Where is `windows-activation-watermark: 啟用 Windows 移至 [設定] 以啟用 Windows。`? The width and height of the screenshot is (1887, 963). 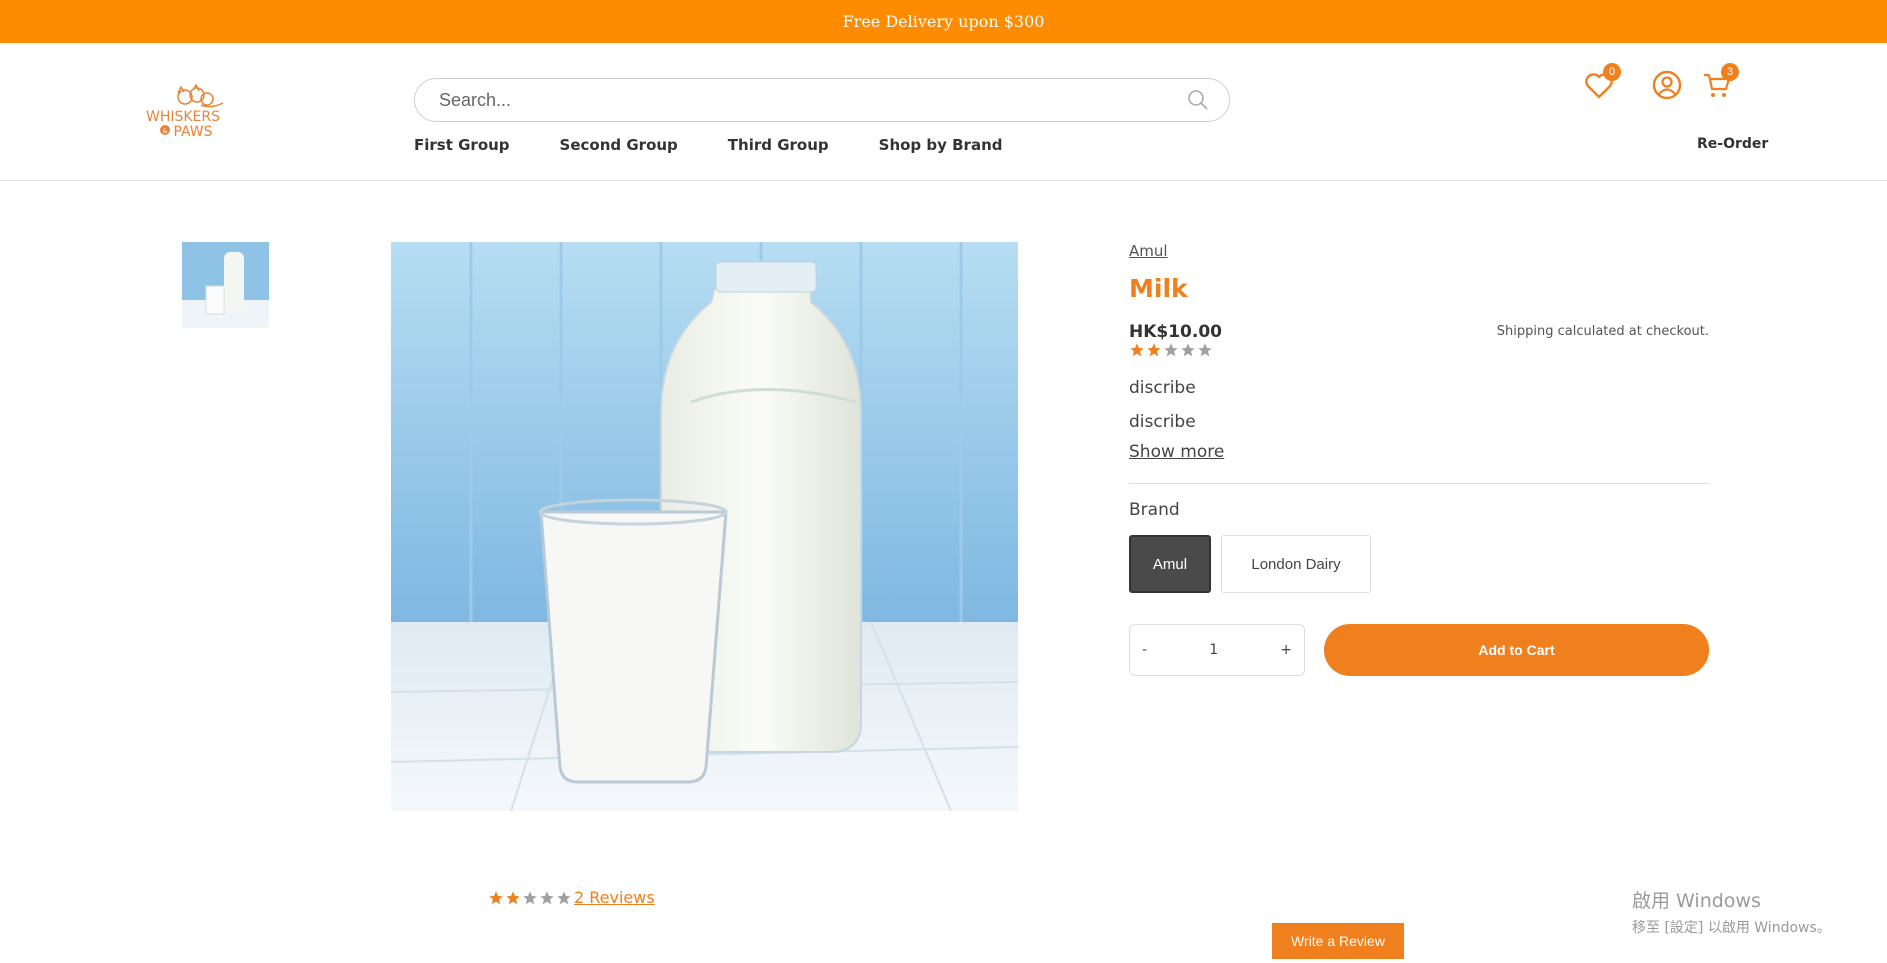 windows-activation-watermark: 啟用 Windows 移至 [設定] 以啟用 Windows。 is located at coordinates (1731, 911).